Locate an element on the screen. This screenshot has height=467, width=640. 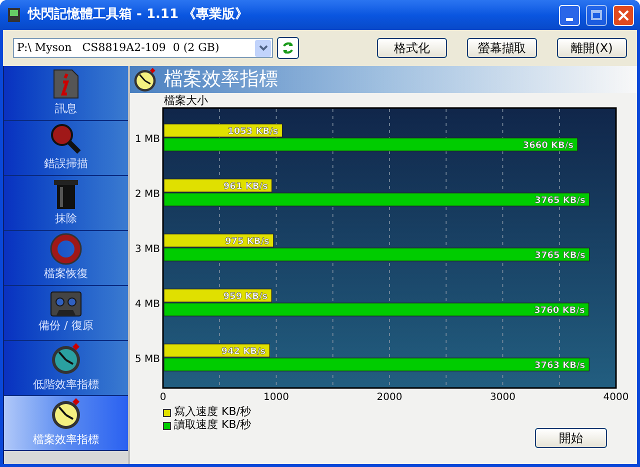
cassette-icon is located at coordinates (66, 304).